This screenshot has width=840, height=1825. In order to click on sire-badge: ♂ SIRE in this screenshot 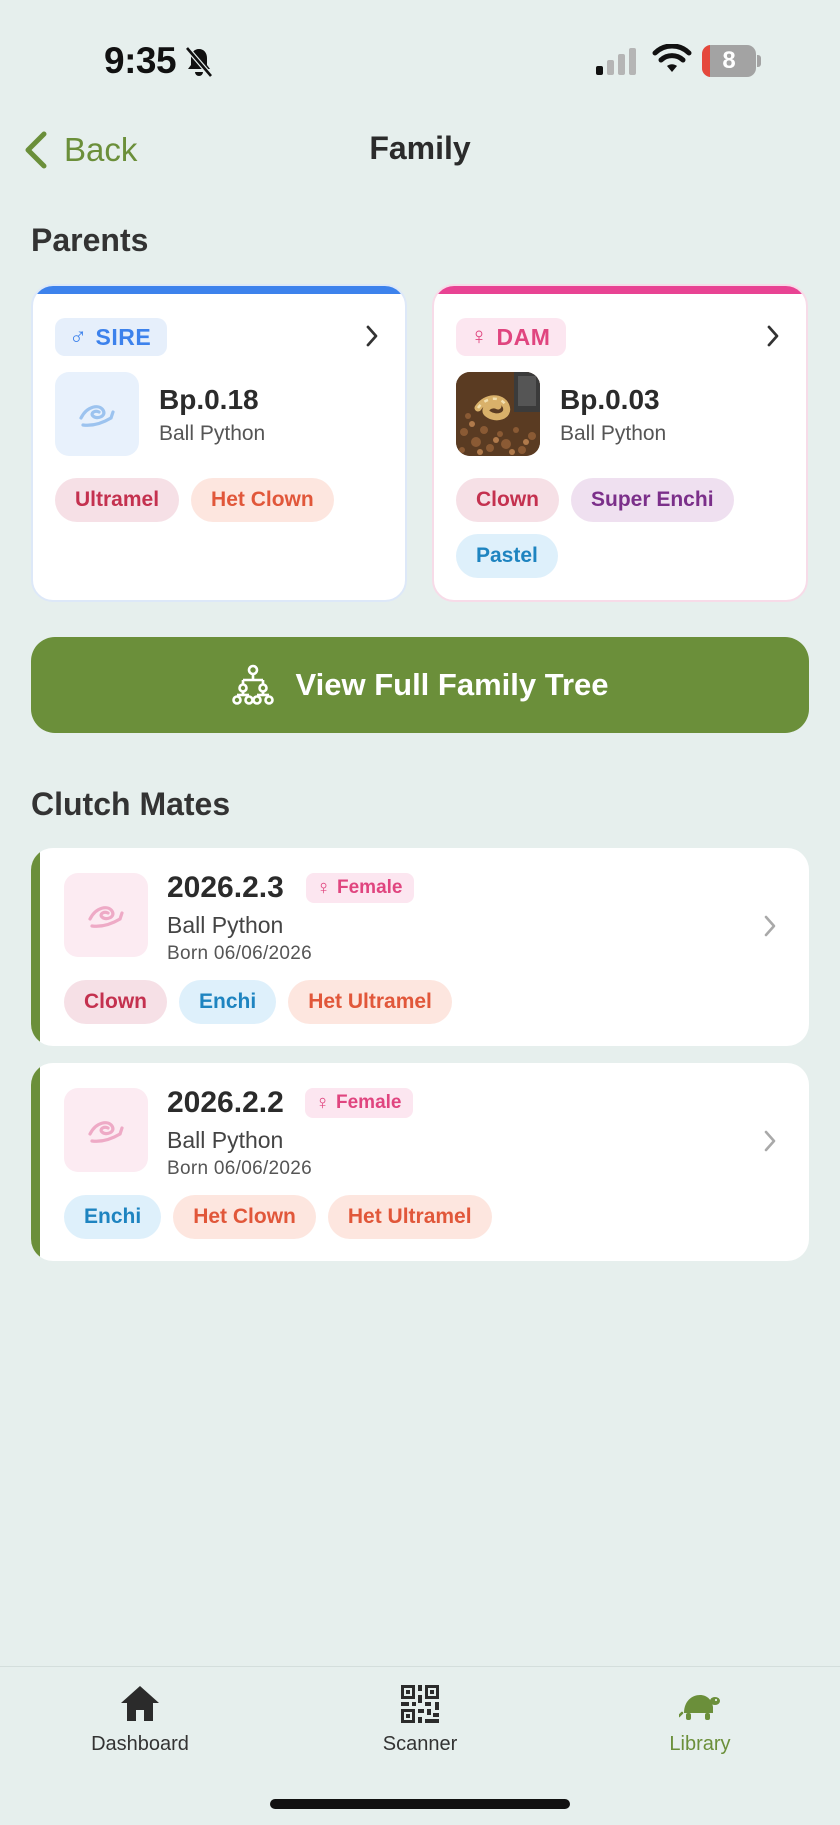, I will do `click(111, 337)`.